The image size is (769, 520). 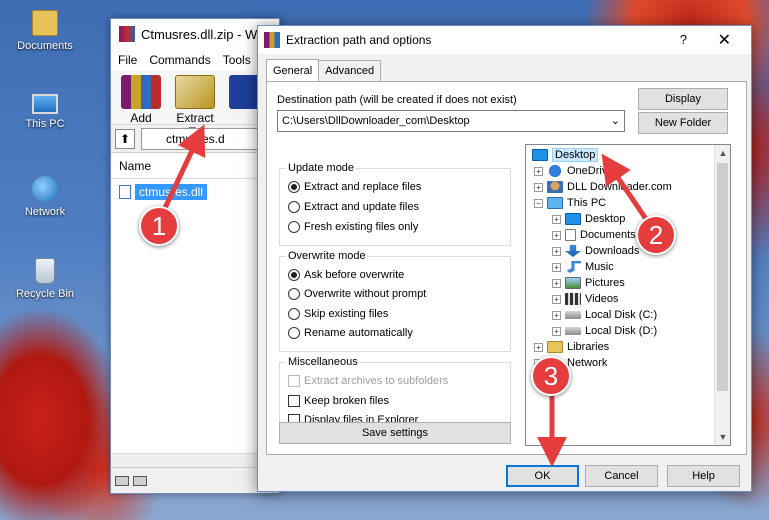 What do you see at coordinates (195, 166) in the screenshot?
I see `column-header-name: Name` at bounding box center [195, 166].